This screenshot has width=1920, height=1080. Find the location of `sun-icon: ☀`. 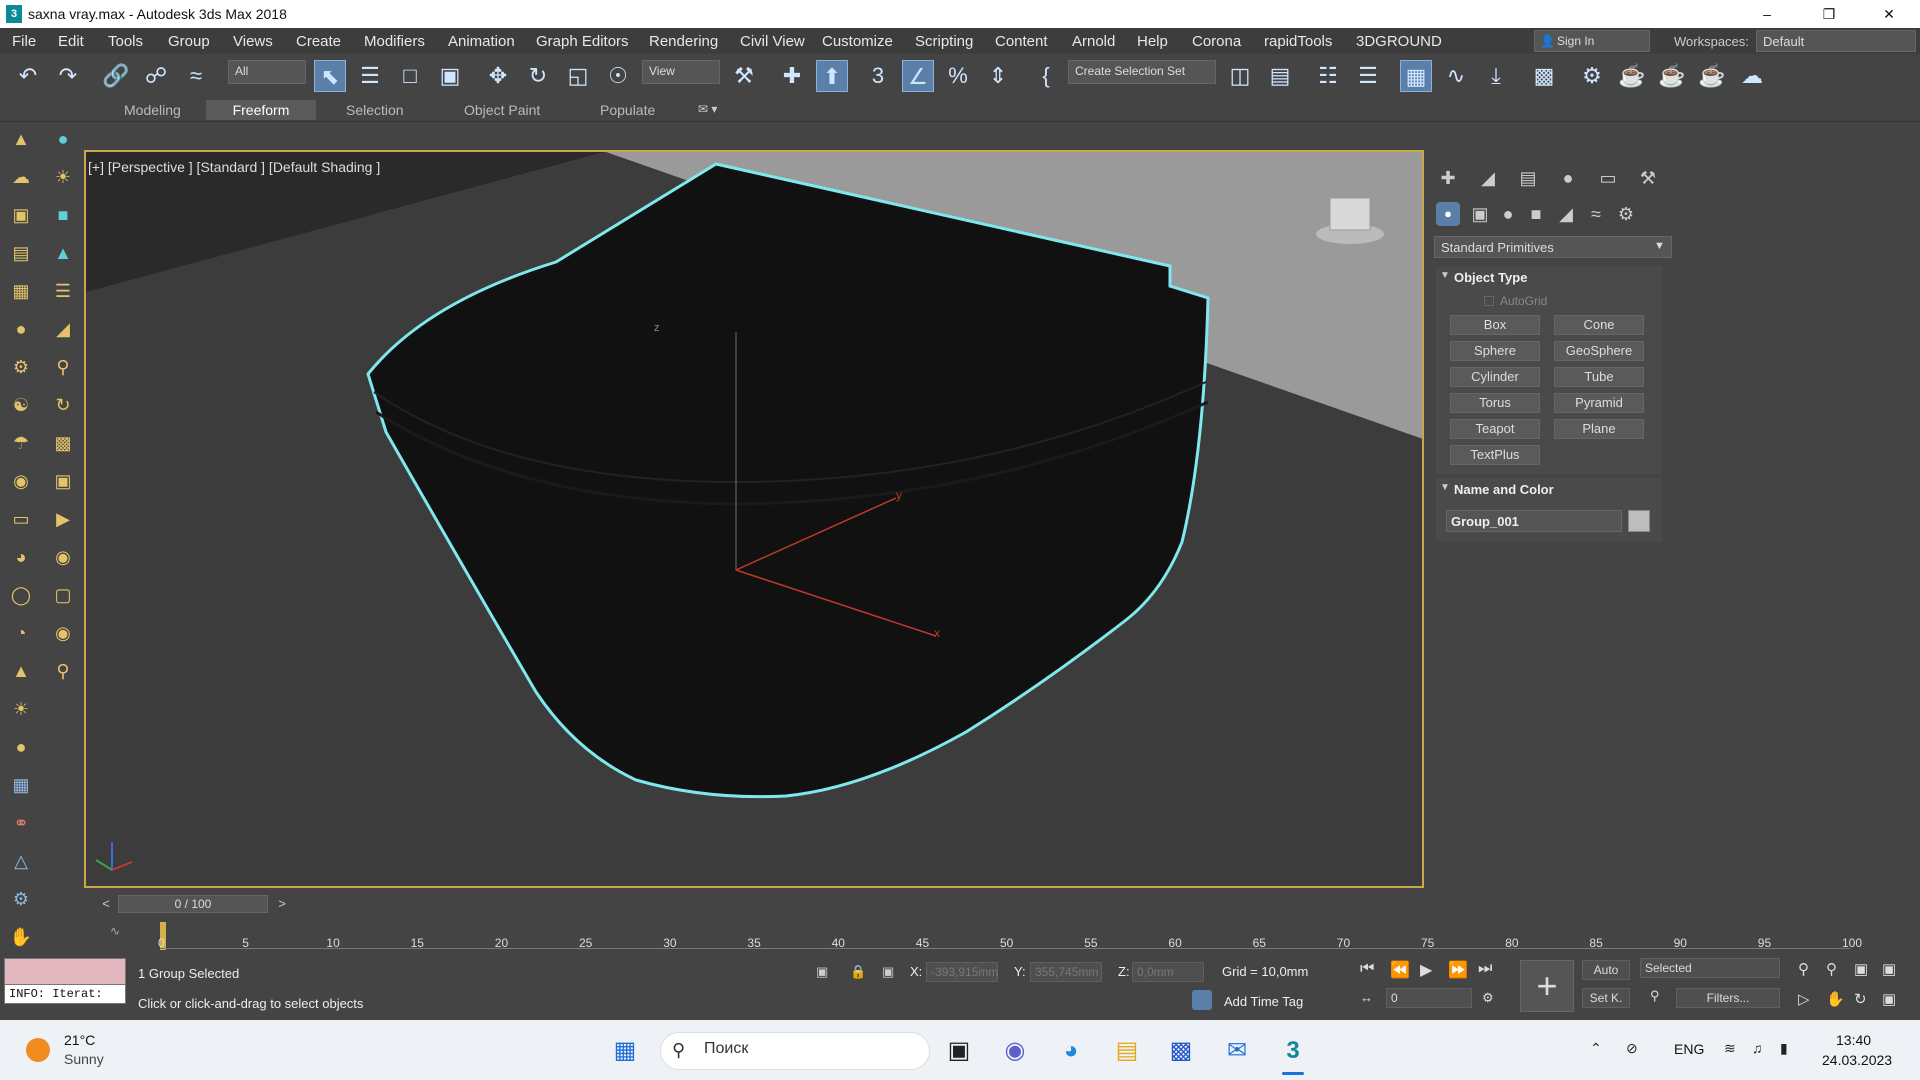

sun-icon: ☀ is located at coordinates (63, 177).